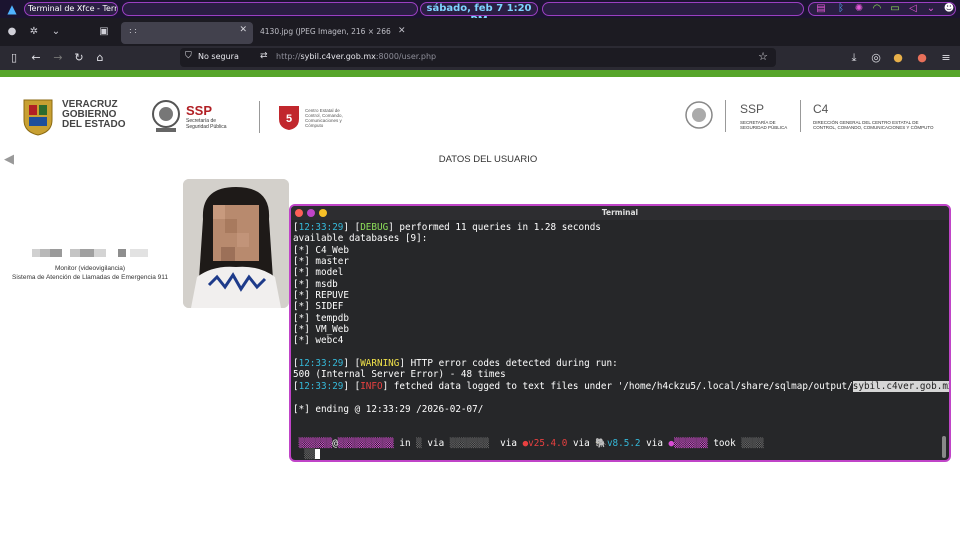 This screenshot has width=960, height=540. What do you see at coordinates (688, 443) in the screenshot?
I see `tool-icon-redacted: ●▒▒▒▒▒▒` at bounding box center [688, 443].